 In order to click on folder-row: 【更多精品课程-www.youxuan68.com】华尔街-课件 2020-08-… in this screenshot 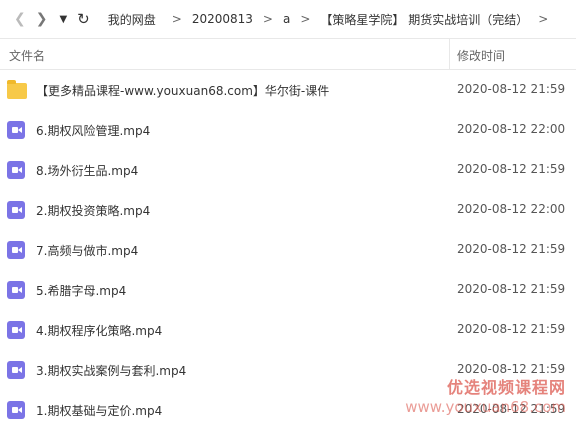, I will do `click(288, 90)`.